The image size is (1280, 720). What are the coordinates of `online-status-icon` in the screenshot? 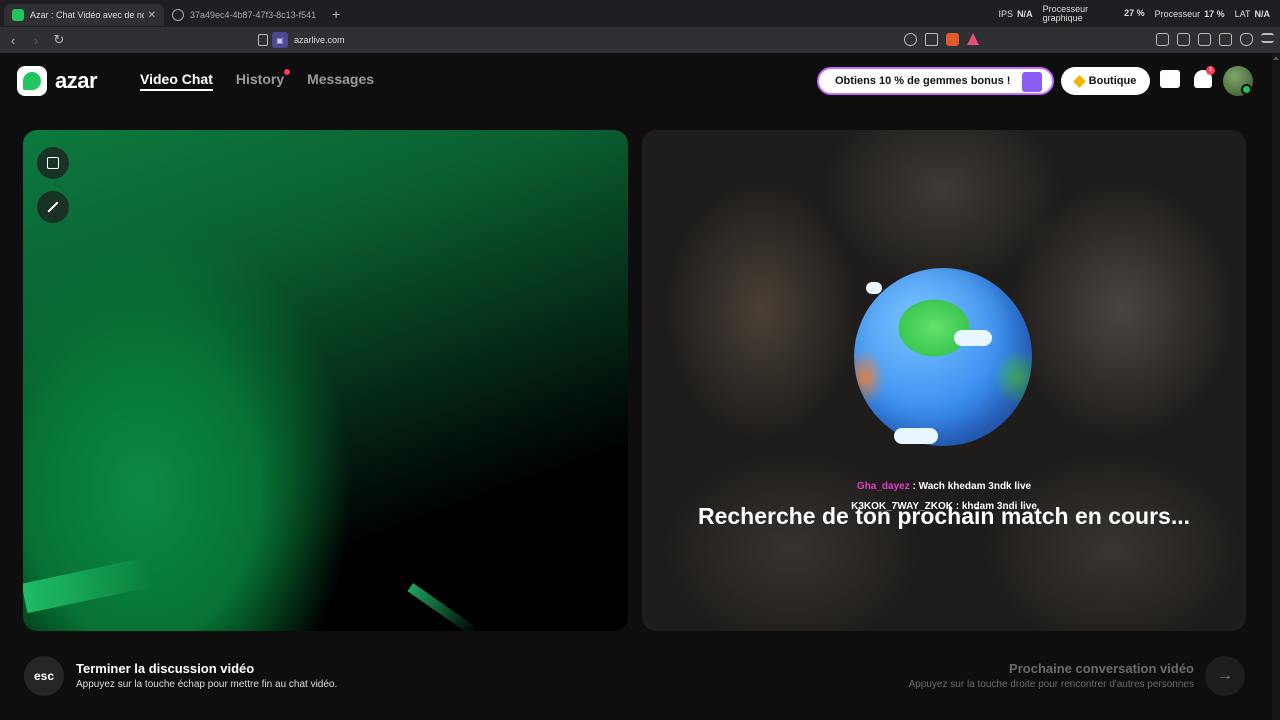 It's located at (1246, 89).